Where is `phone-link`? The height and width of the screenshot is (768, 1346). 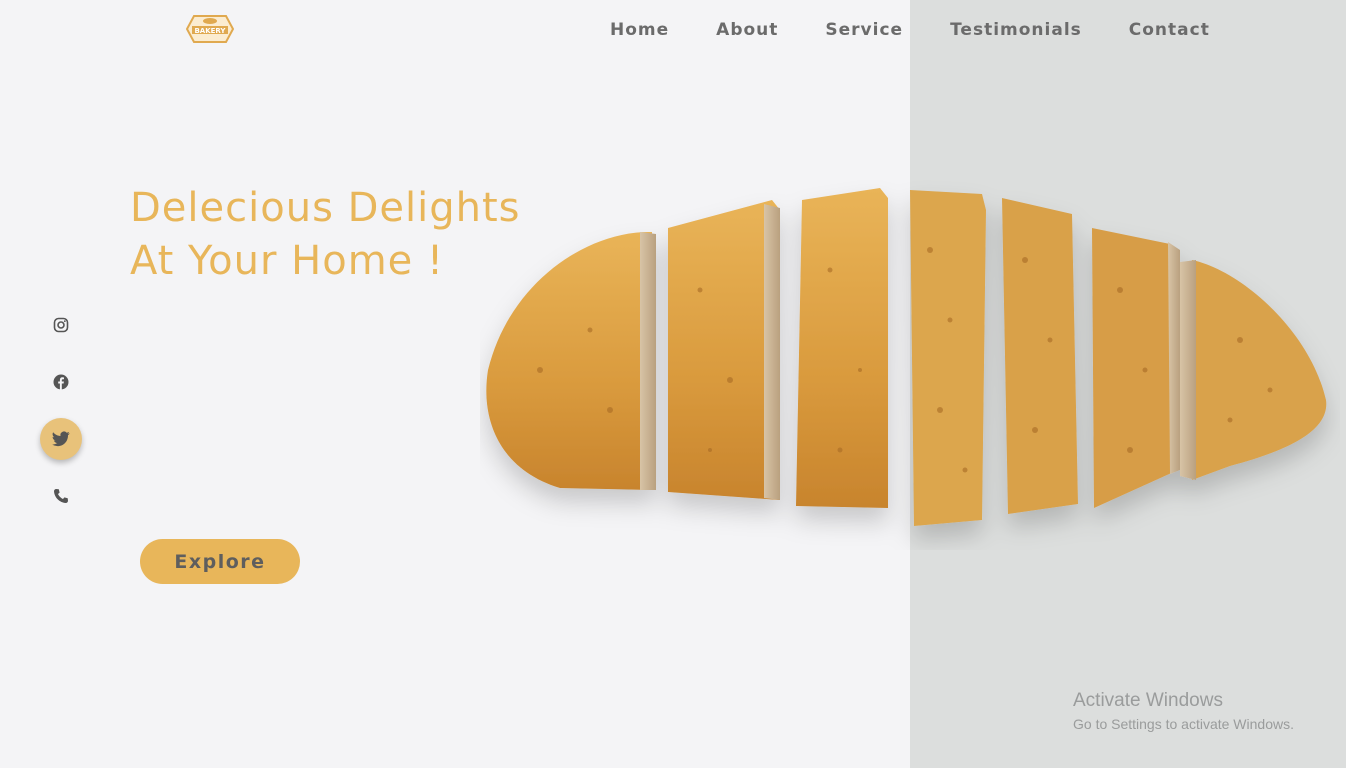
phone-link is located at coordinates (61, 496).